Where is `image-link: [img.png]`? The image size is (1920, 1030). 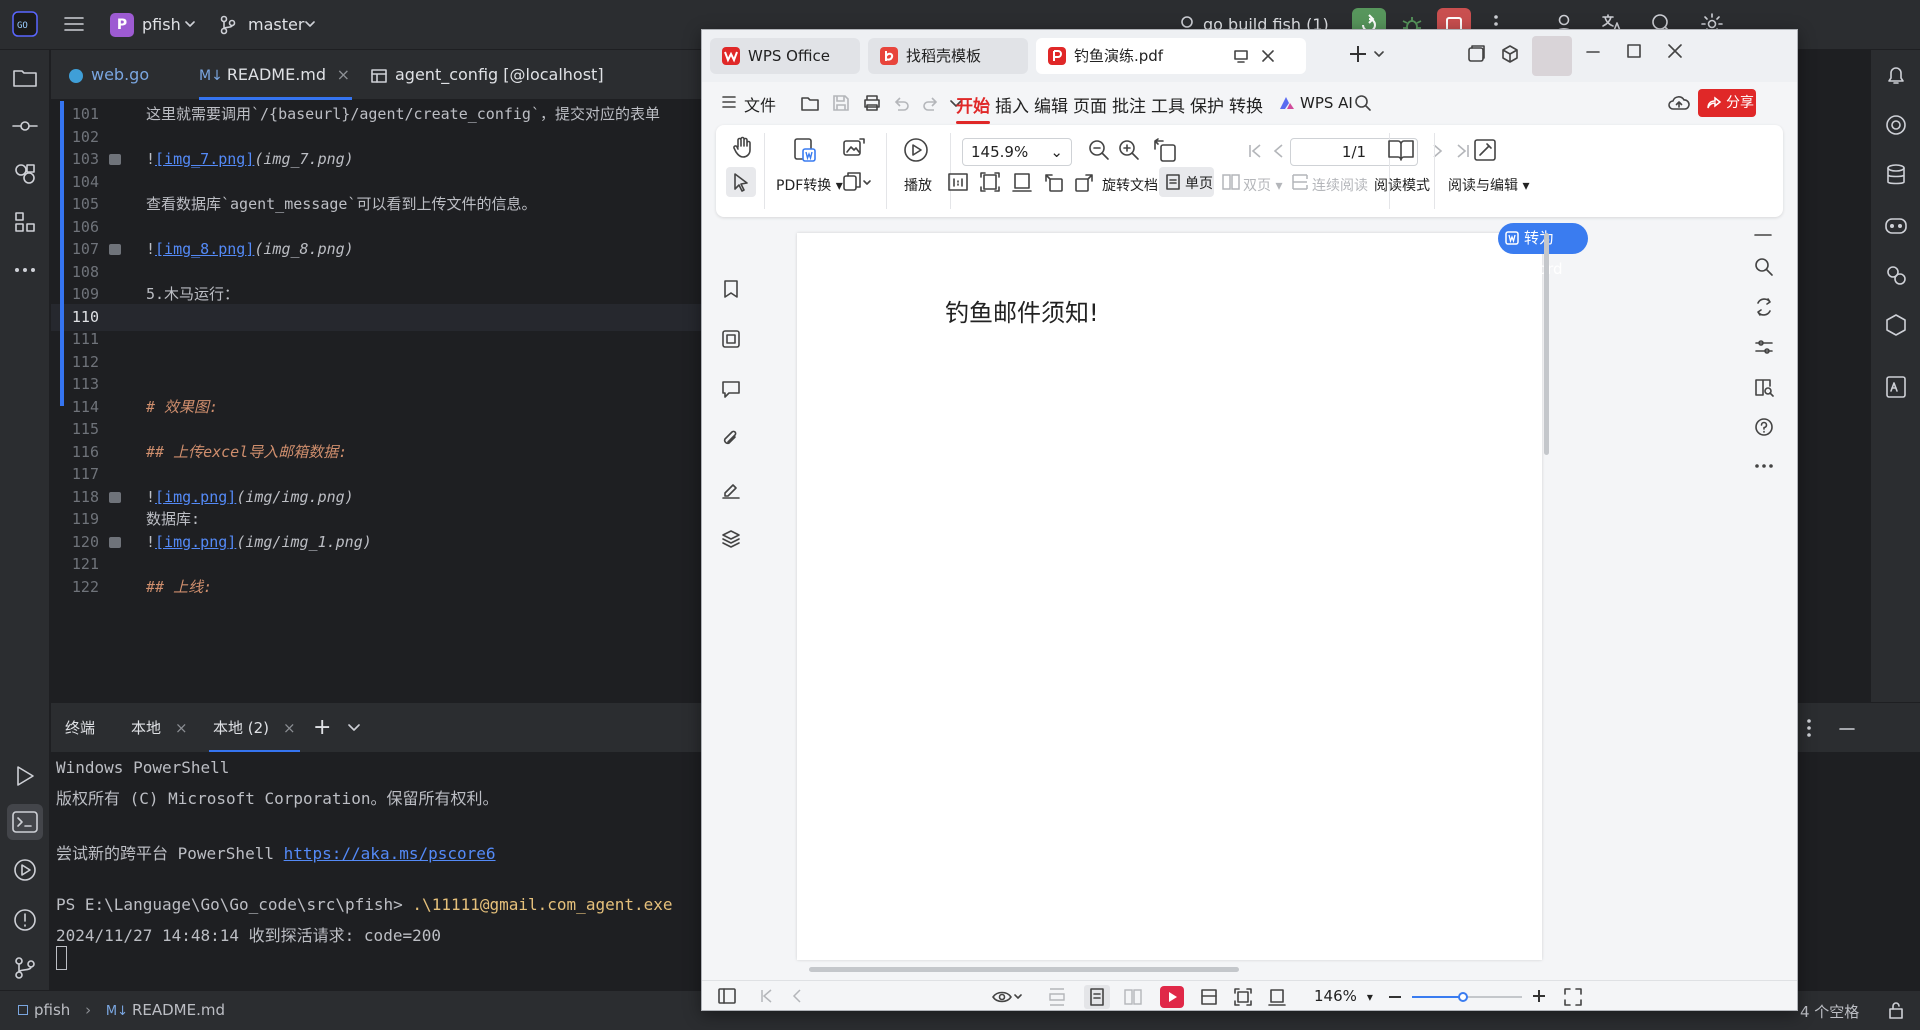
image-link: [img.png] is located at coordinates (195, 497).